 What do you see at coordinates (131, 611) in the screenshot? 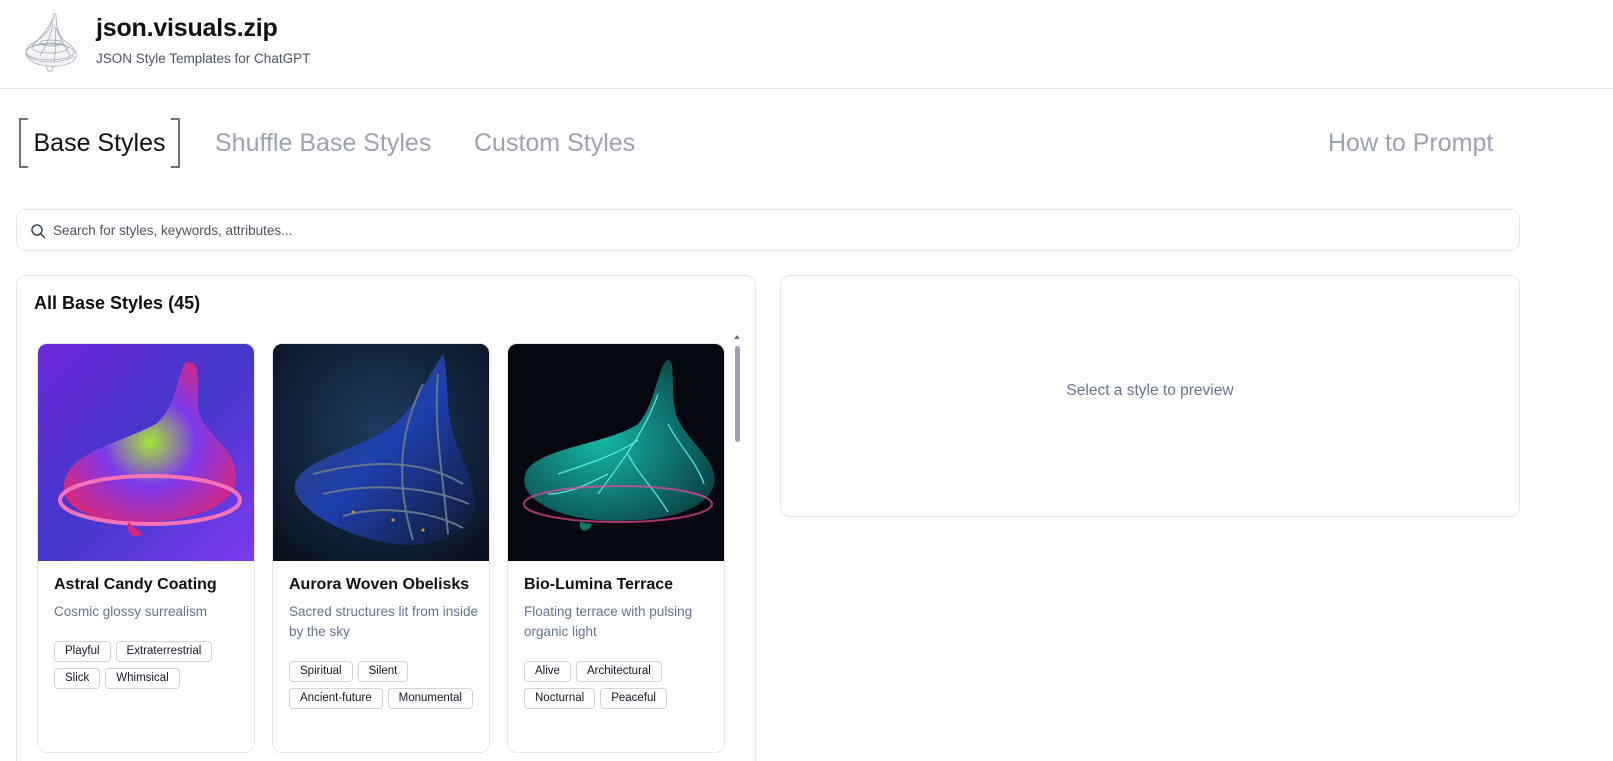
I see `style-card-description: Cosmic glossy surrealism` at bounding box center [131, 611].